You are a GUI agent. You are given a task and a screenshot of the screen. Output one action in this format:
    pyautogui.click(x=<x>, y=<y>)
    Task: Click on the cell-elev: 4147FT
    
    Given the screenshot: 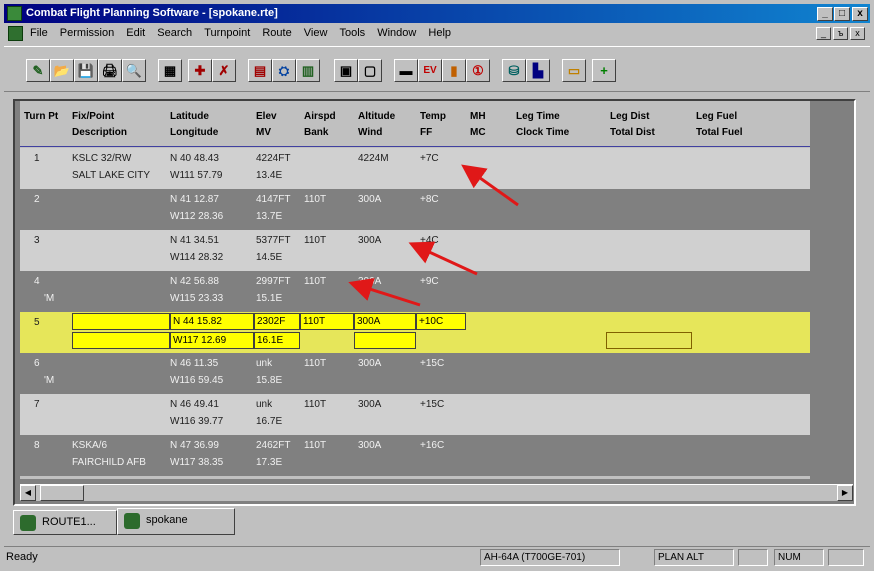 What is the action you would take?
    pyautogui.click(x=273, y=199)
    